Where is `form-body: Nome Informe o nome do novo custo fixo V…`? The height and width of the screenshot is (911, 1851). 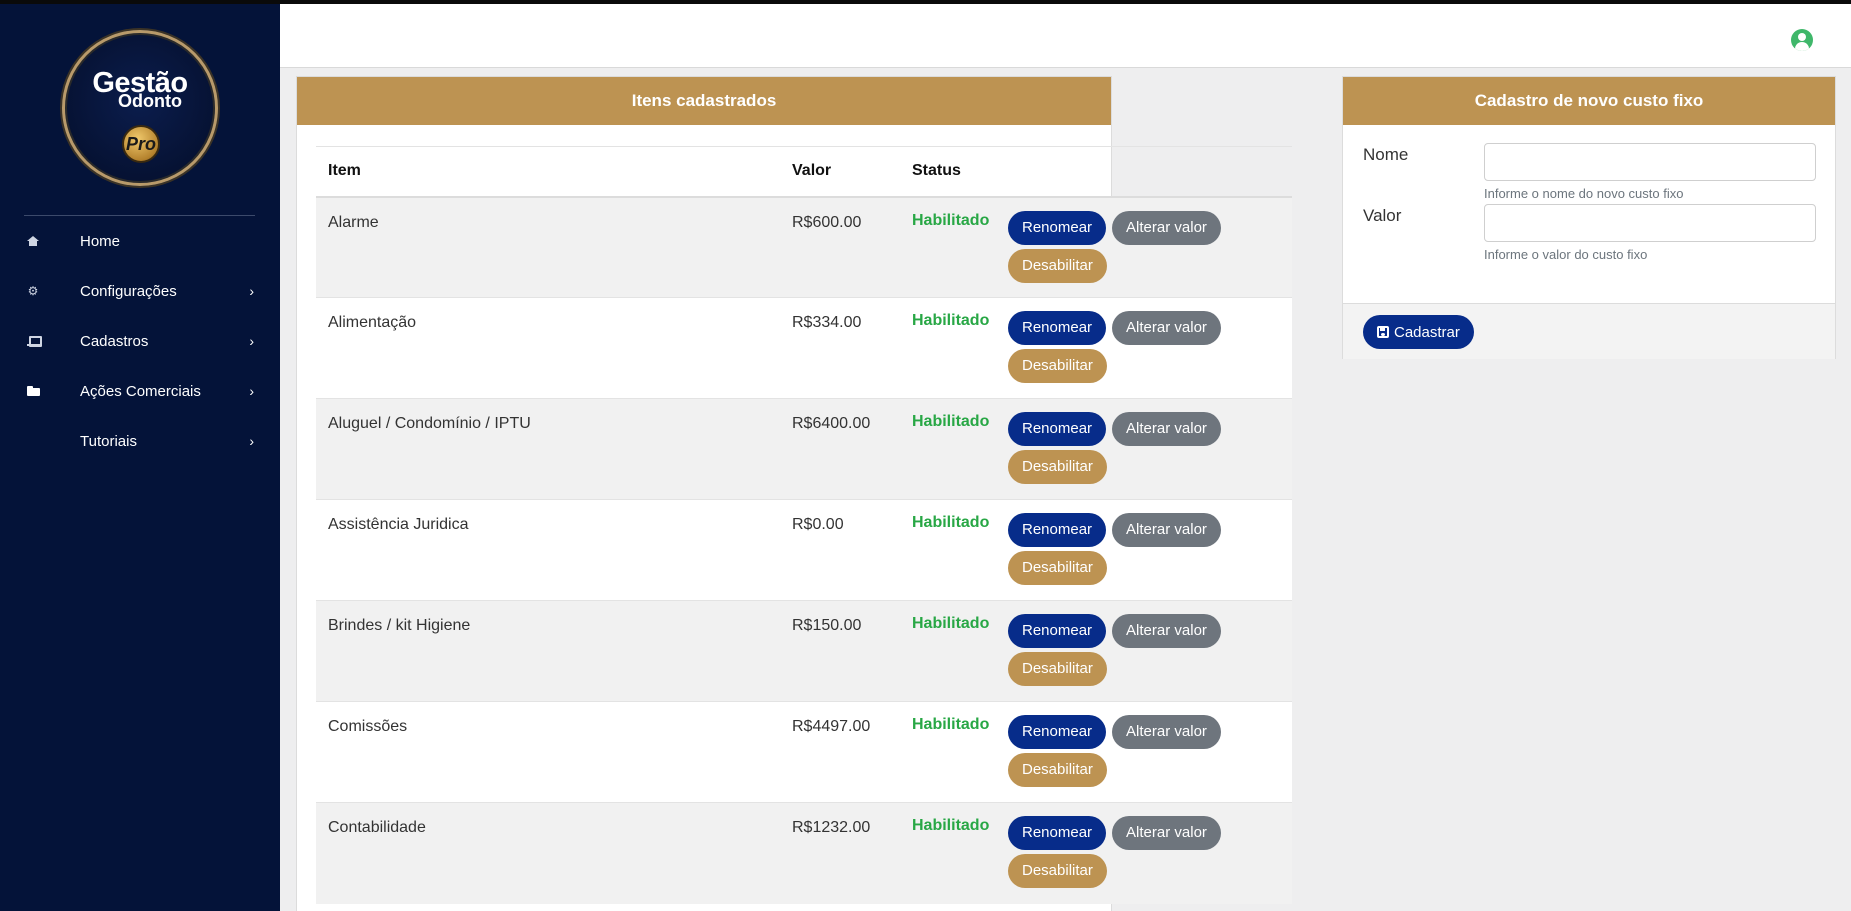
form-body: Nome Informe o nome do novo custo fixo V… is located at coordinates (1589, 216).